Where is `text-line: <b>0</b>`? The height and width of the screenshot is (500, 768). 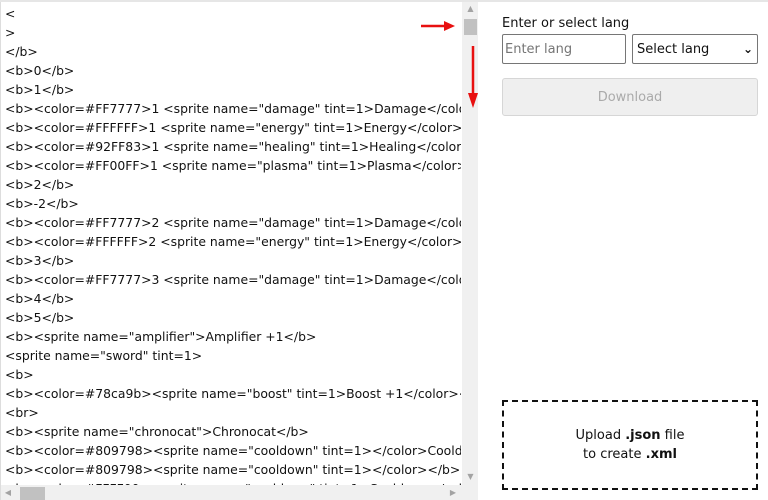 text-line: <b>0</b> is located at coordinates (40, 70).